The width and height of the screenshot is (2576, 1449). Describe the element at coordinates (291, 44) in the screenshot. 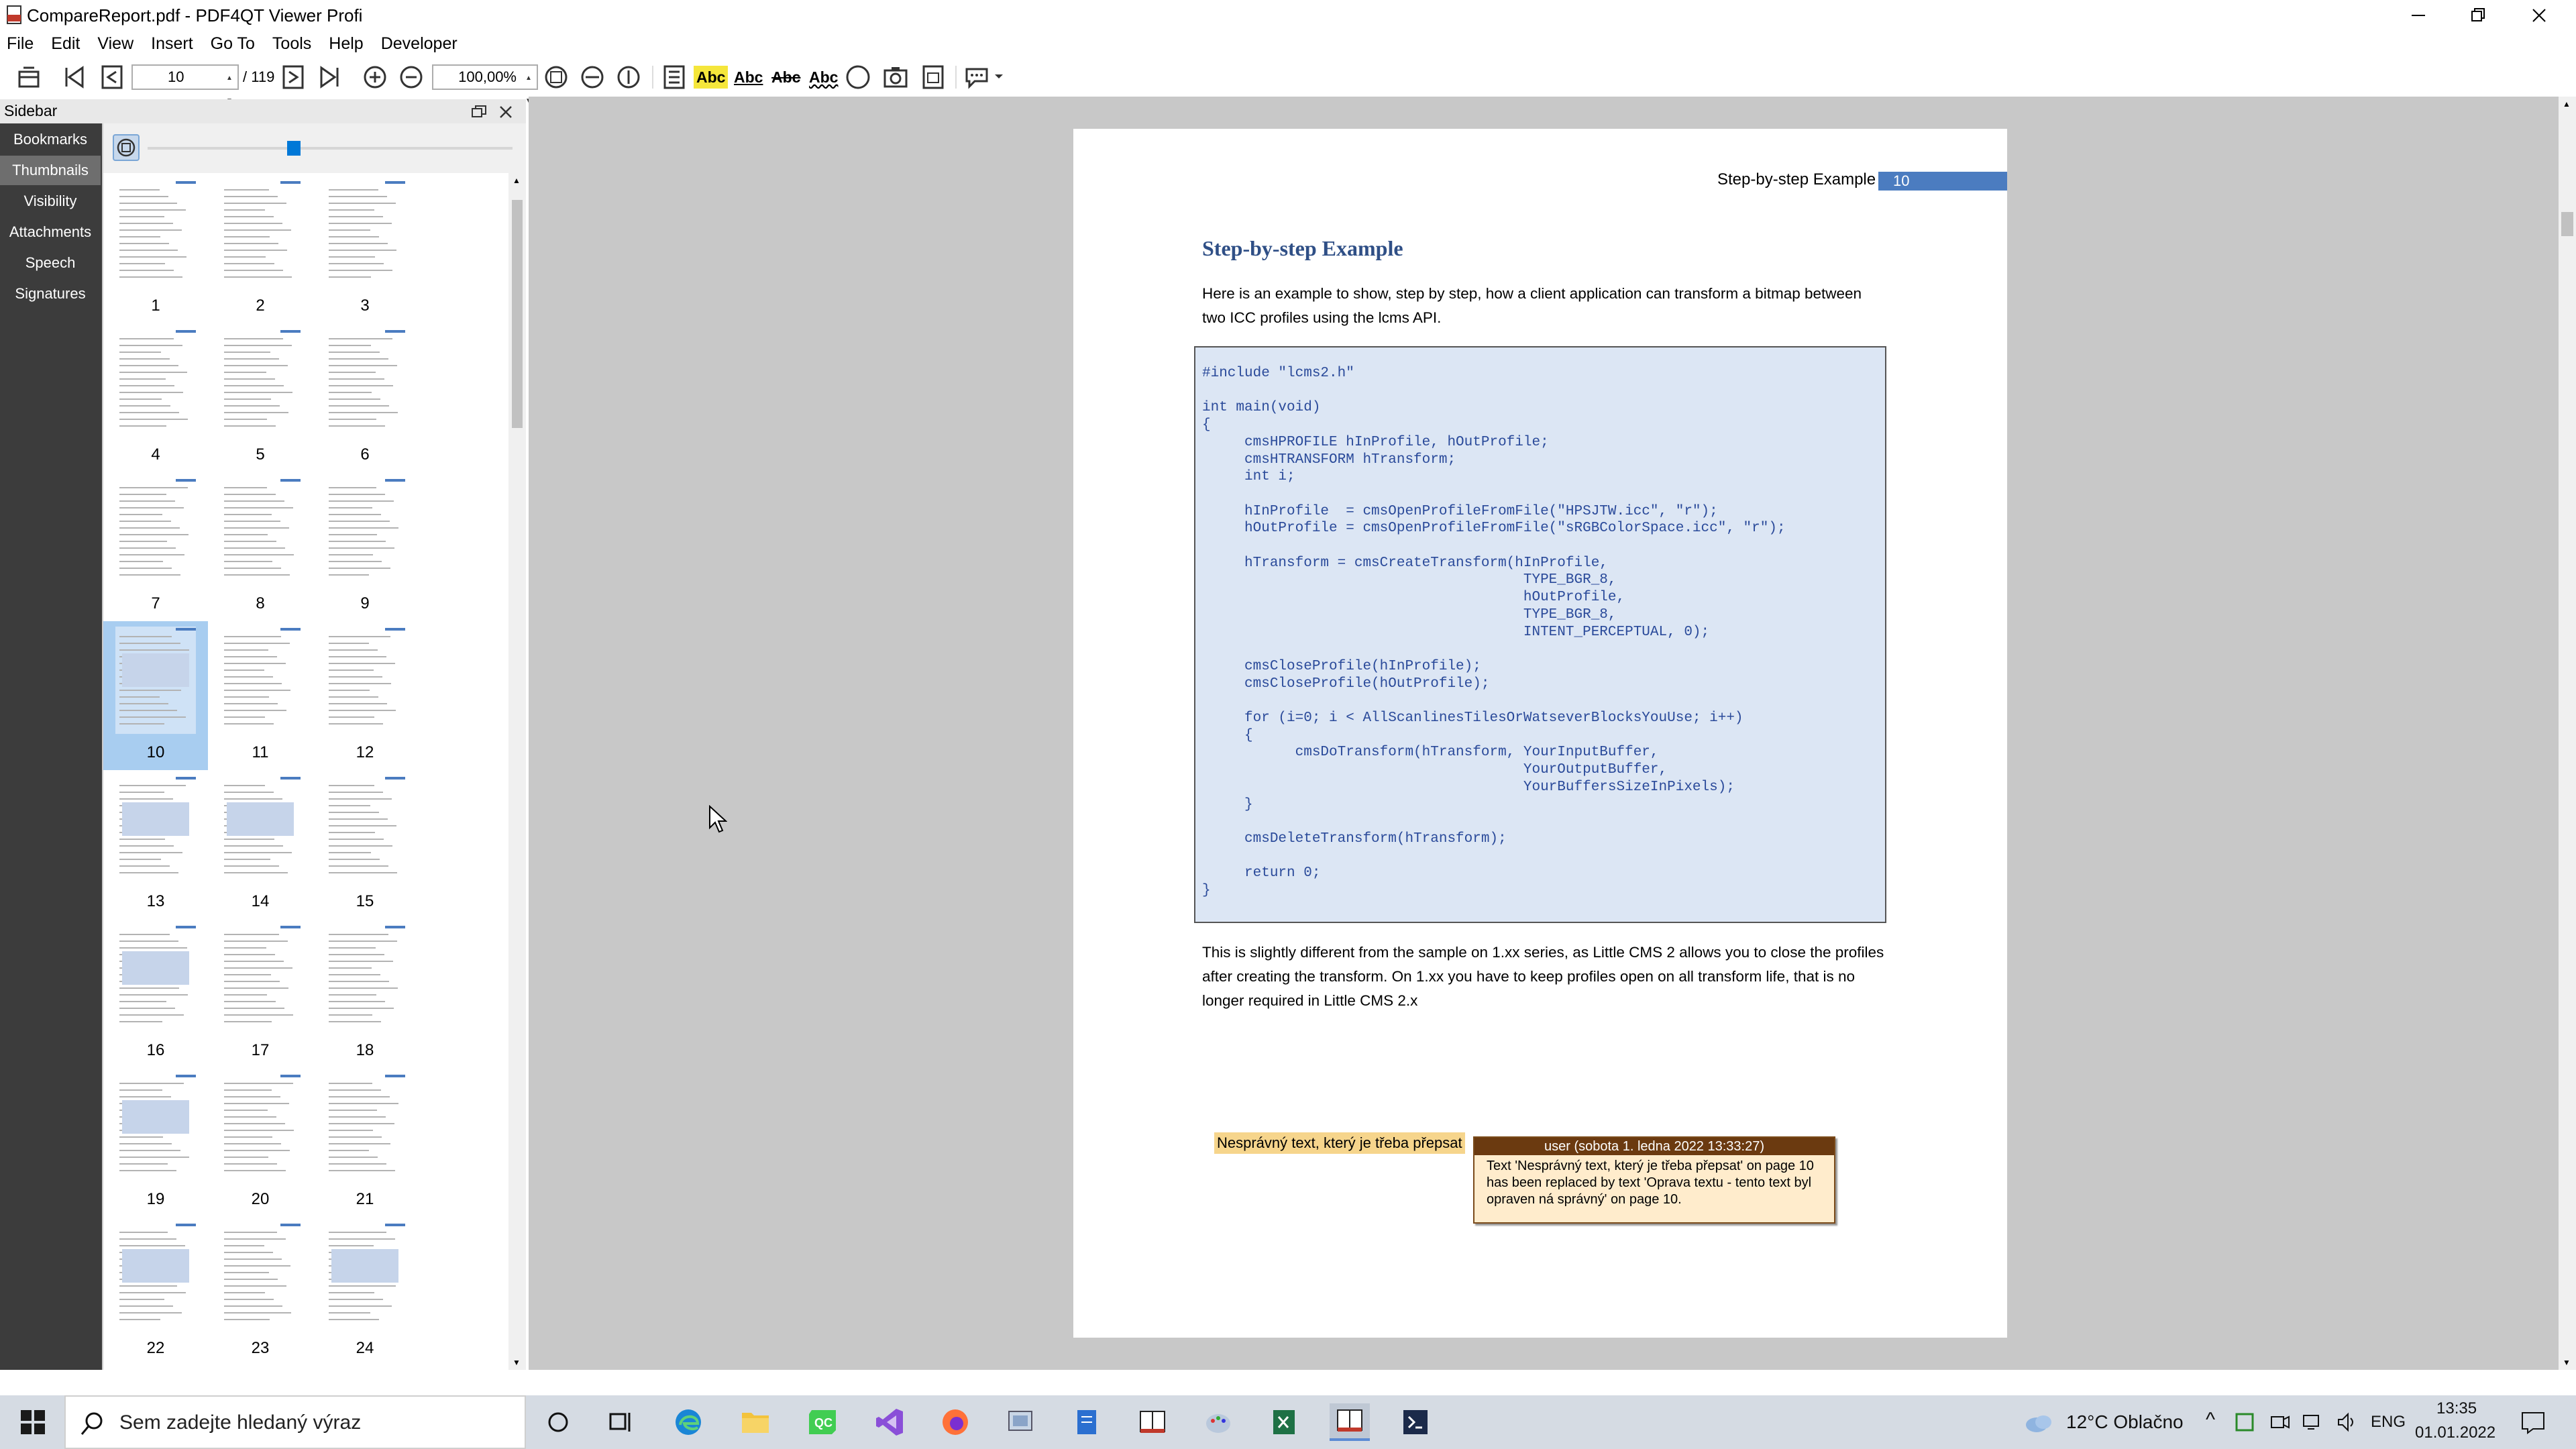

I see `menu-tools: Tools` at that location.